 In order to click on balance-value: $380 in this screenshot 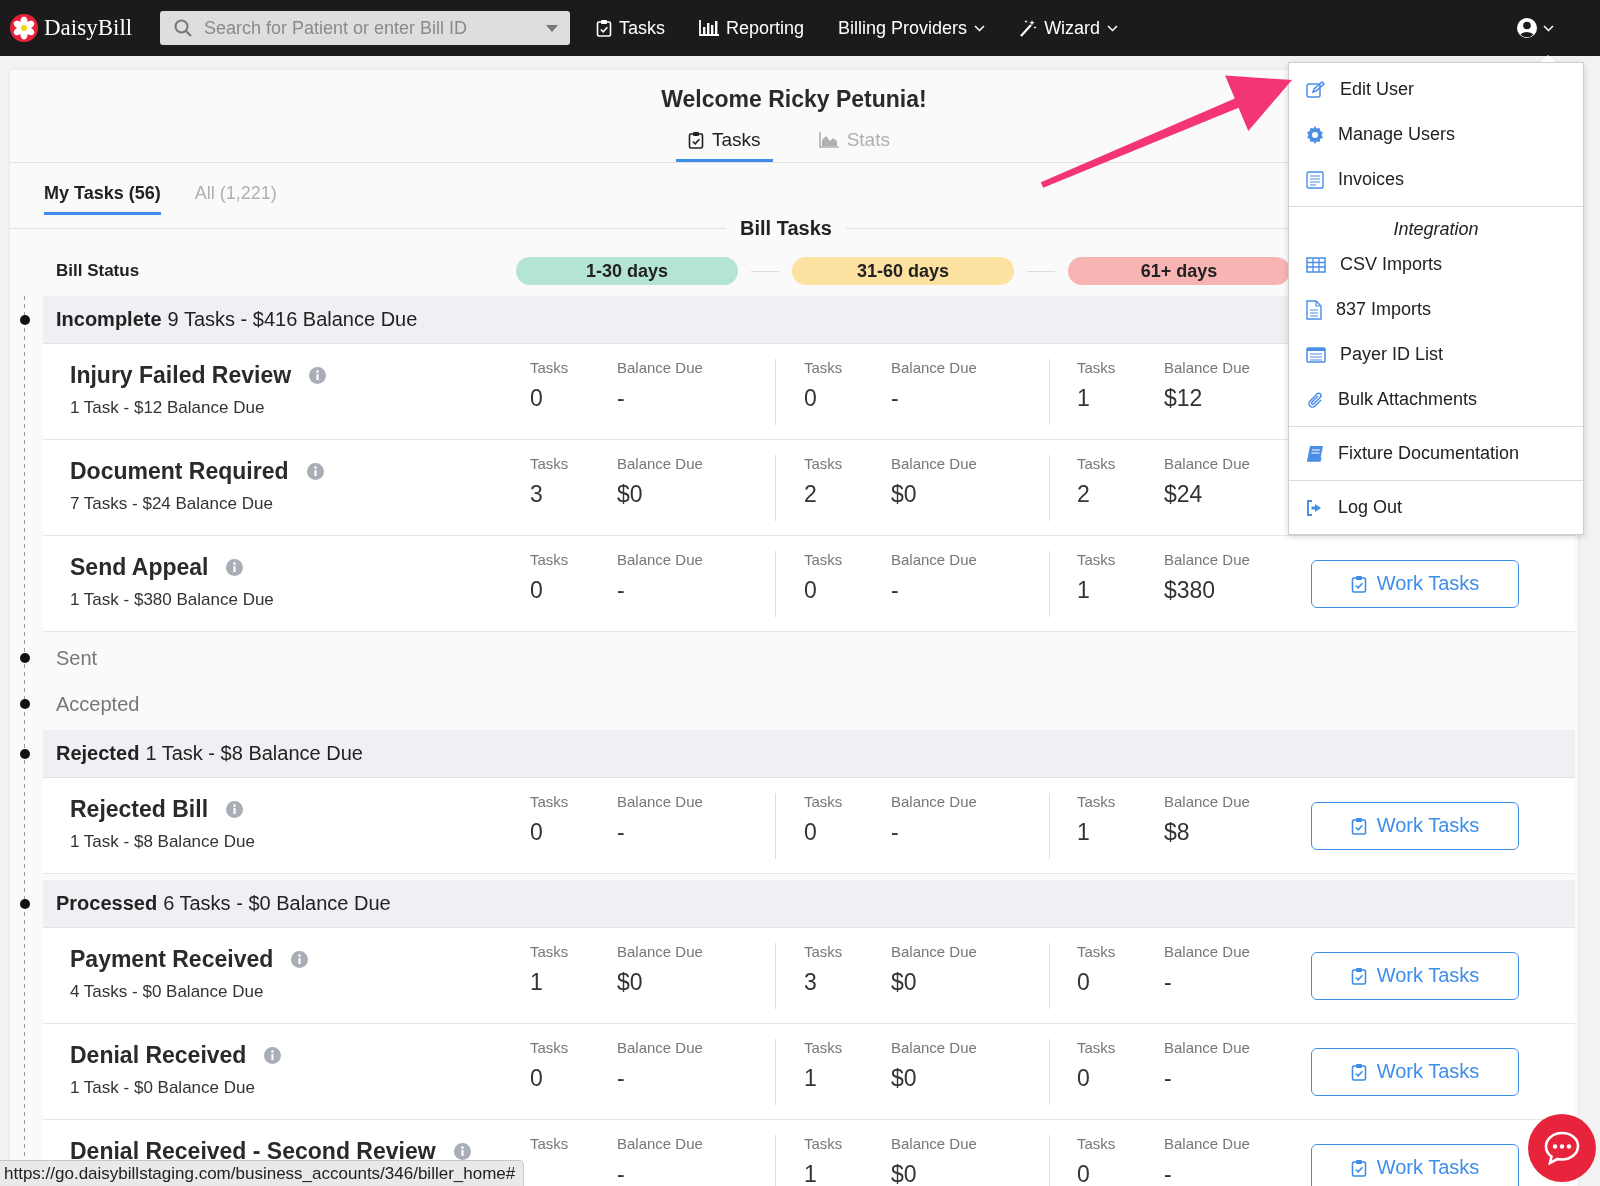, I will do `click(1190, 590)`.